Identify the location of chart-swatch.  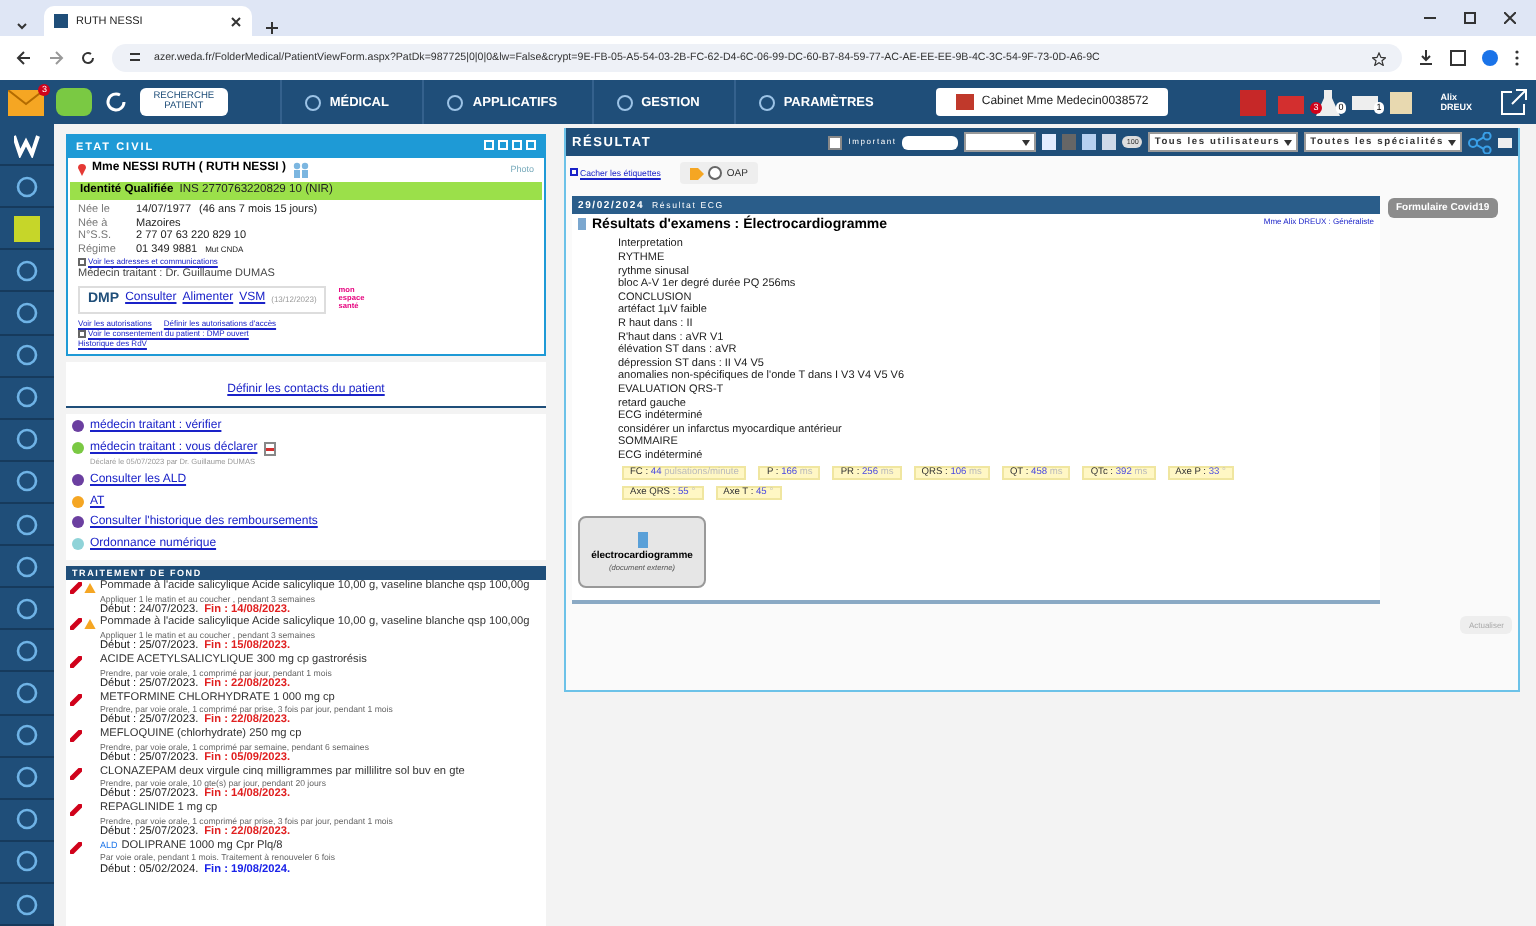
(1089, 142).